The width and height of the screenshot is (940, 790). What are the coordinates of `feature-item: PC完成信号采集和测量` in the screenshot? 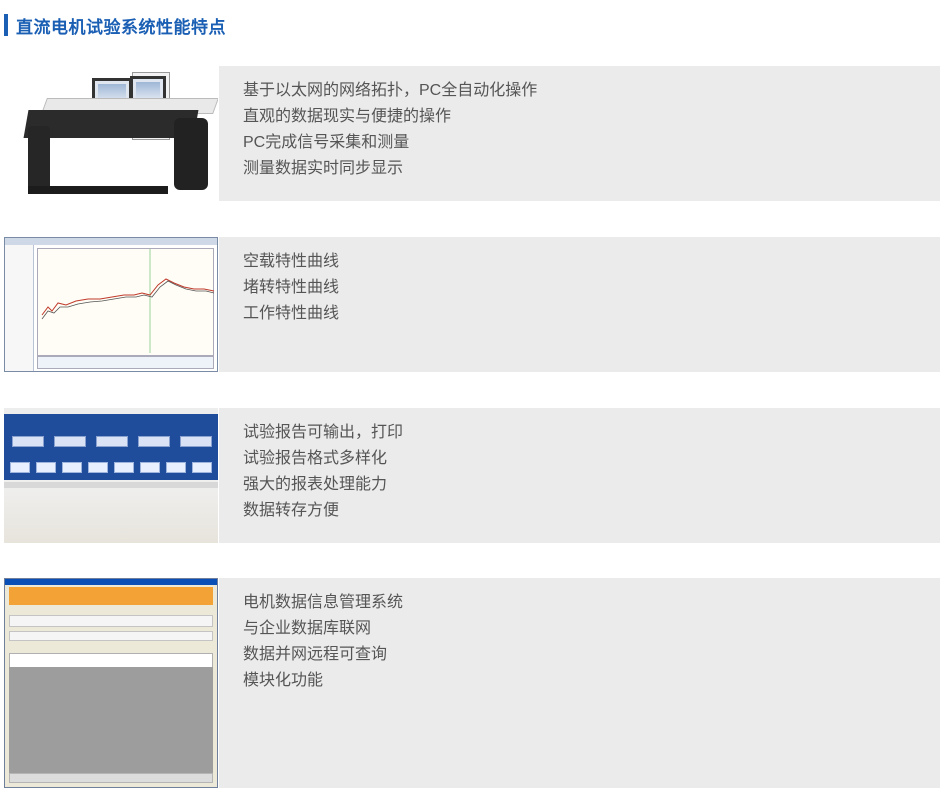 It's located at (326, 142).